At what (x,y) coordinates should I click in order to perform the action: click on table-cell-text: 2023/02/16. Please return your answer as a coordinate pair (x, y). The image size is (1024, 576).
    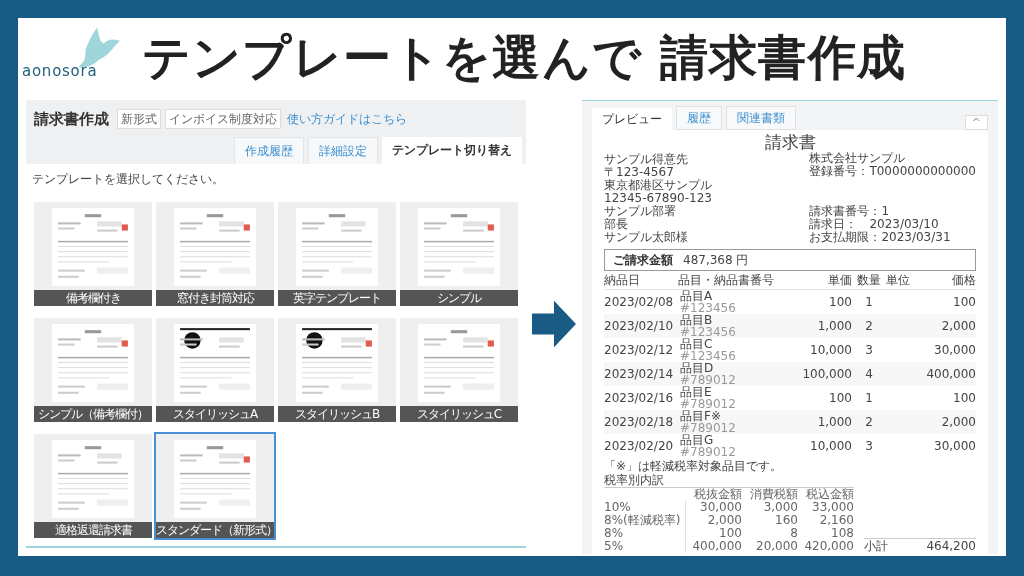
    Looking at the image, I should click on (639, 398).